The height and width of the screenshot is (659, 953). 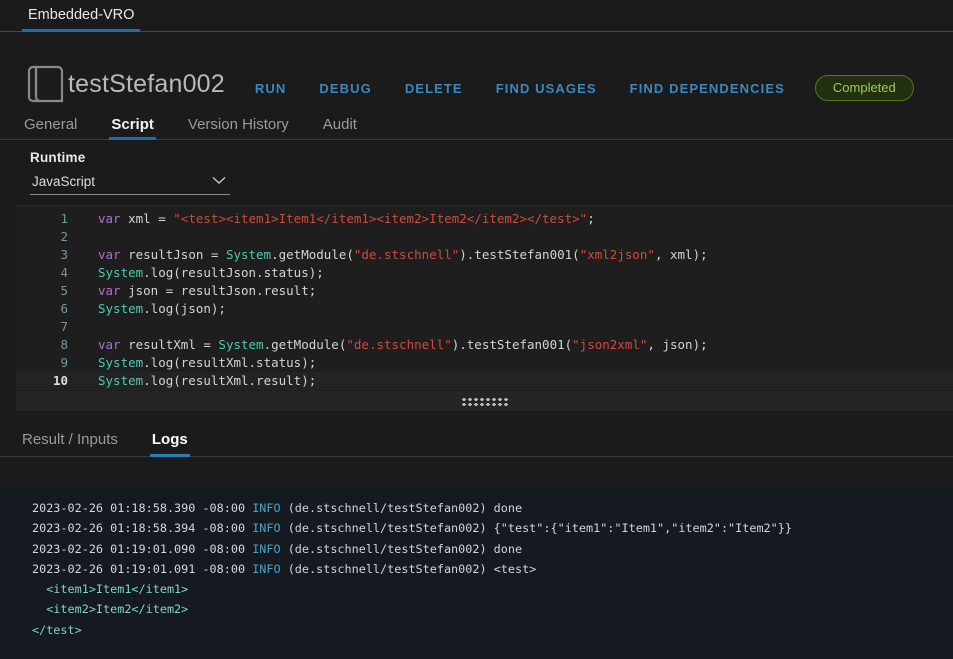 What do you see at coordinates (707, 88) in the screenshot?
I see `find-dependencies-action: FIND DEPENDENCIES` at bounding box center [707, 88].